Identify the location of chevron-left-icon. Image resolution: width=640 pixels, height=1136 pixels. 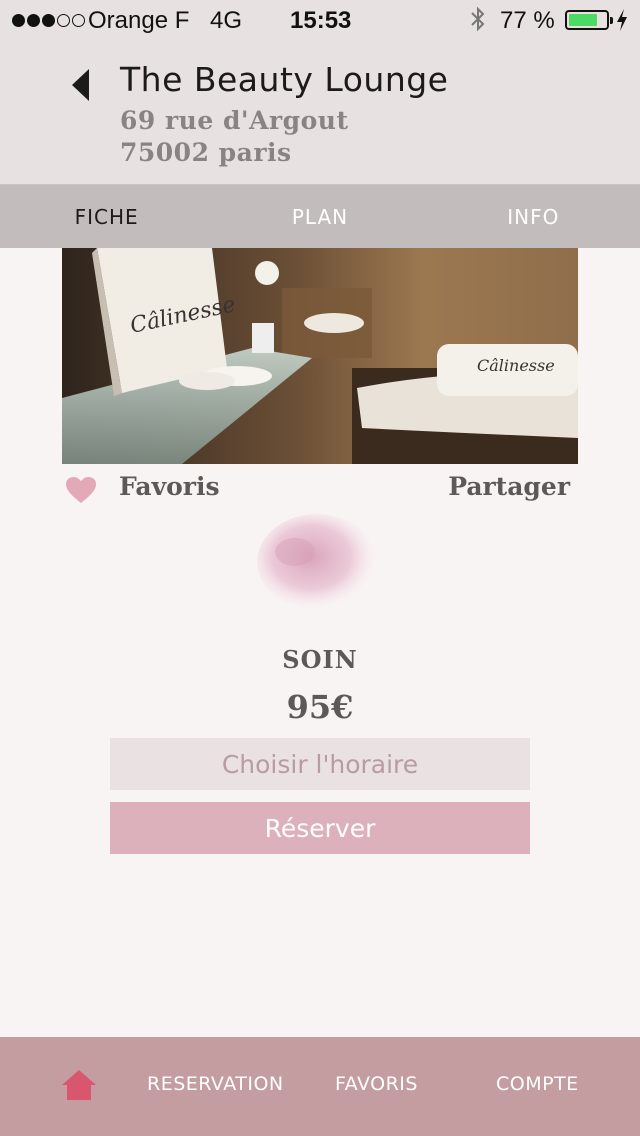
(80, 85).